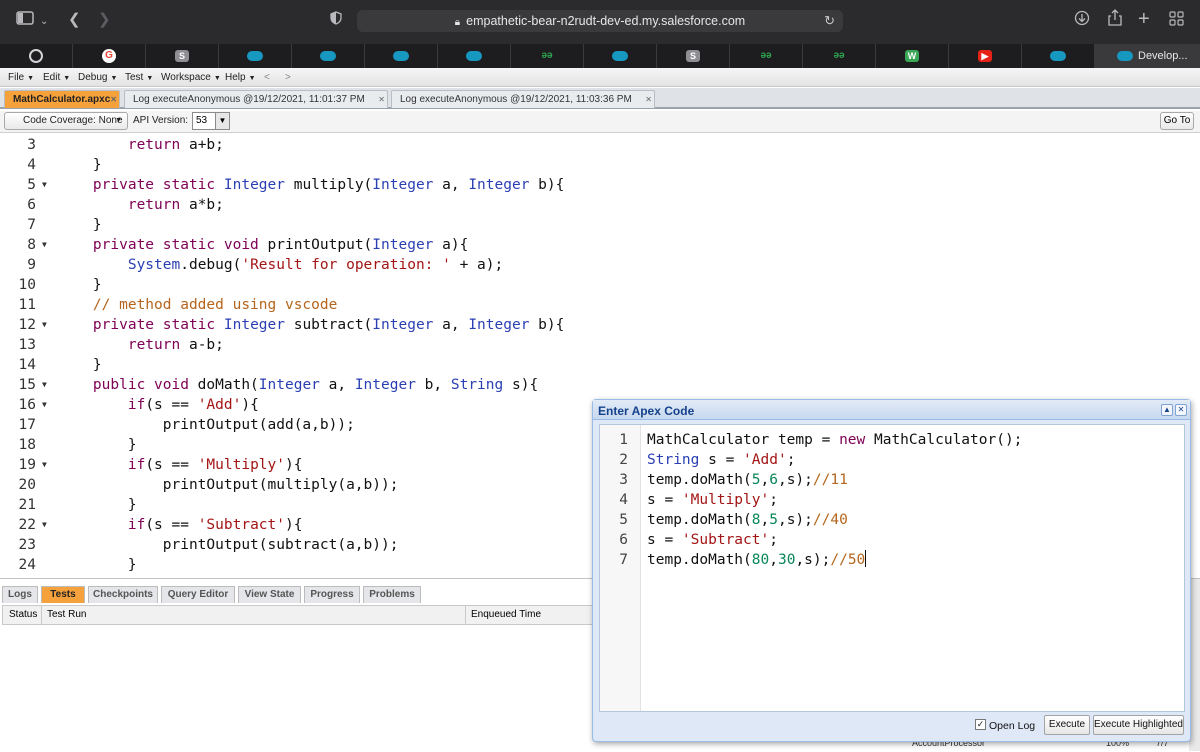 This screenshot has height=752, width=1200. I want to click on line-number: 7, so click(31, 225).